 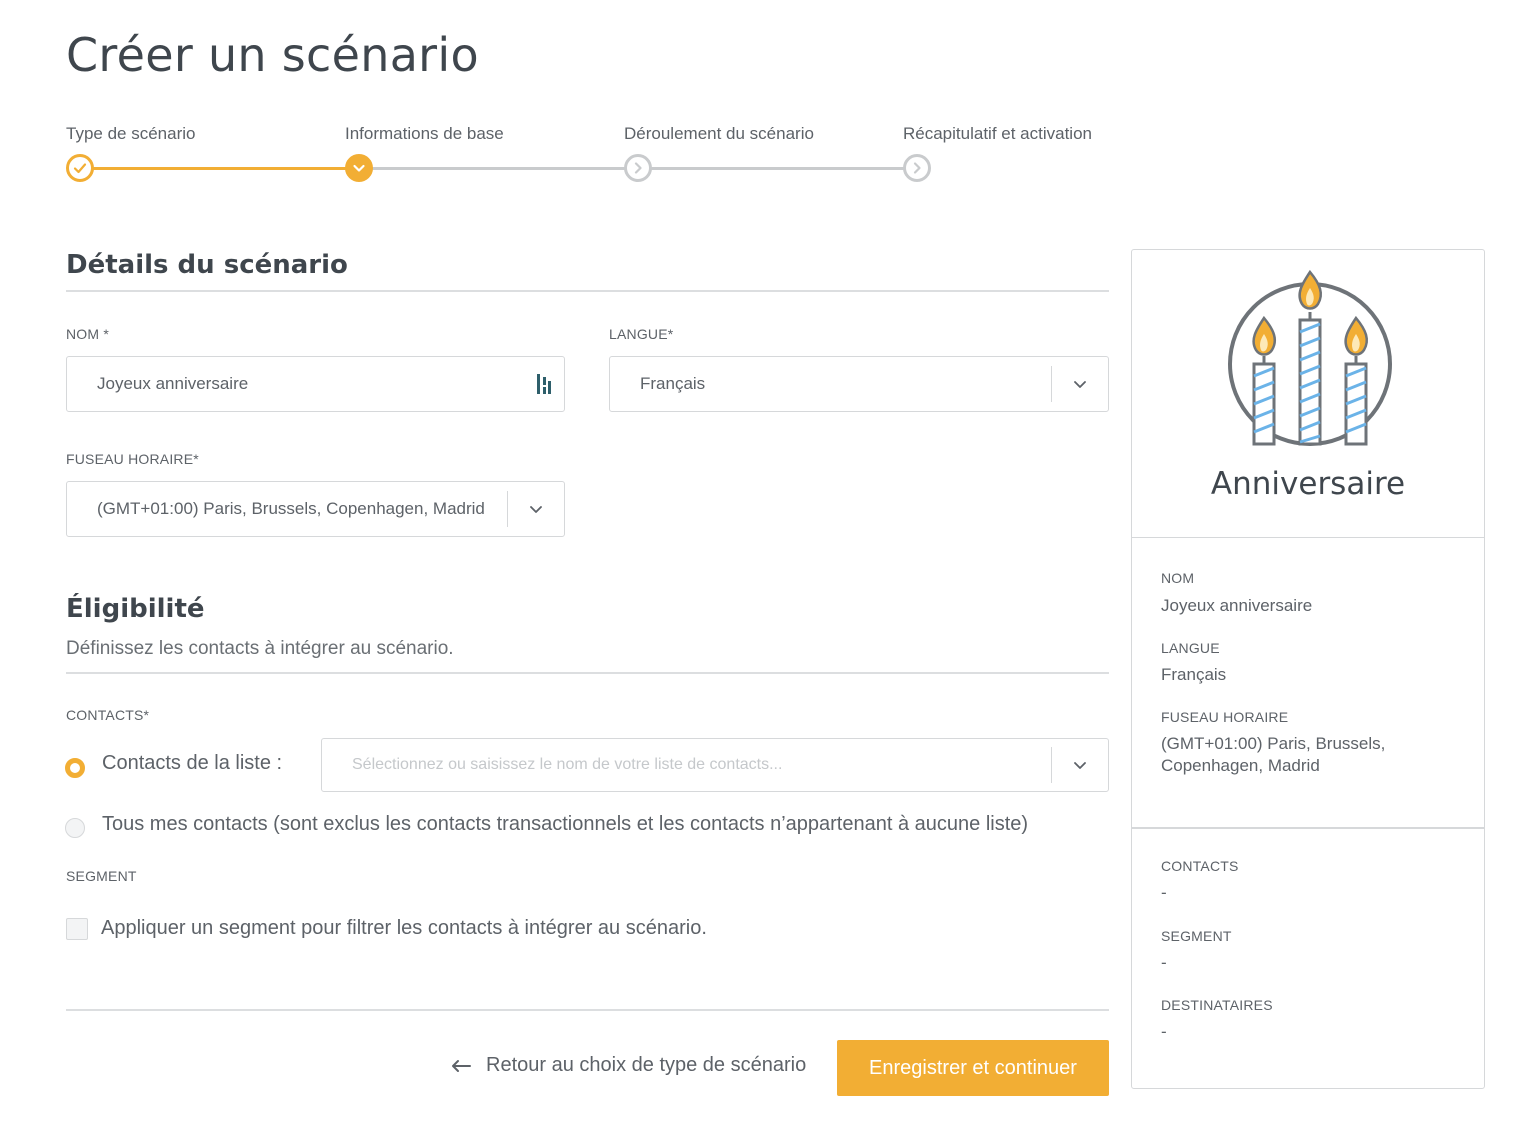 I want to click on page-title: Créer un scénario, so click(x=272, y=55).